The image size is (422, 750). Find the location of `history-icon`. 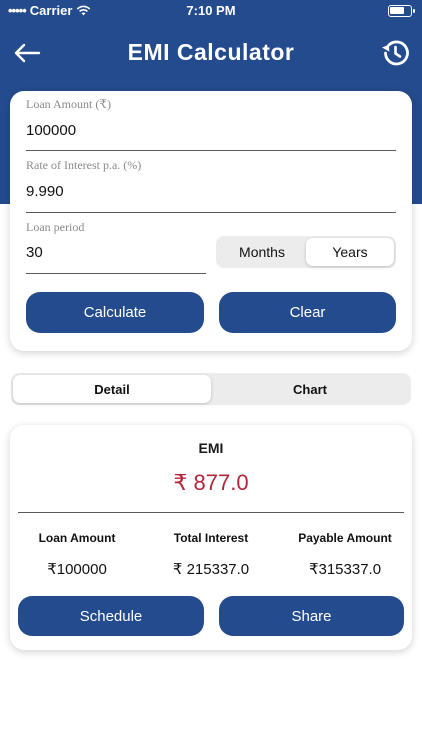

history-icon is located at coordinates (395, 53).